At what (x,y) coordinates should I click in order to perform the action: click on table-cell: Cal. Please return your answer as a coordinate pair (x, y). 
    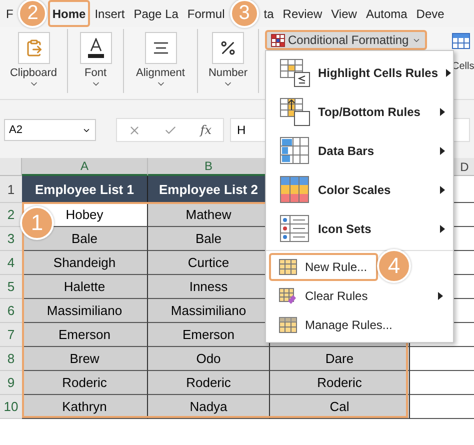
    Looking at the image, I should click on (340, 407).